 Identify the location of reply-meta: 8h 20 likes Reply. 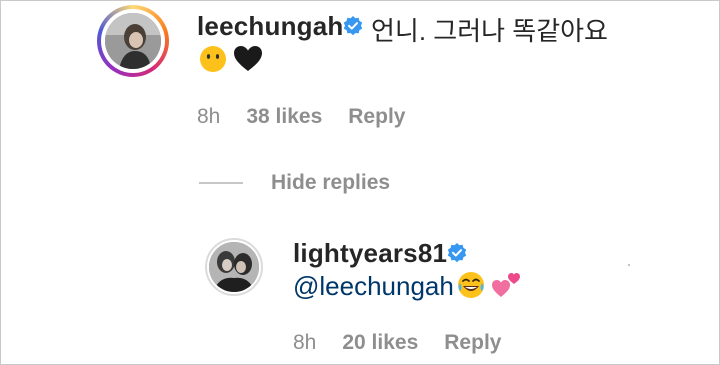
(397, 343).